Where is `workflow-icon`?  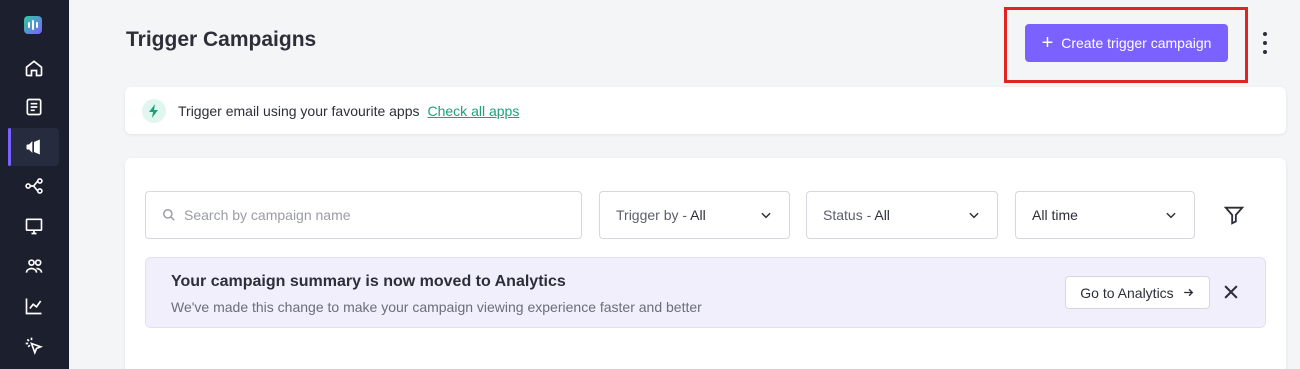
workflow-icon is located at coordinates (33, 186).